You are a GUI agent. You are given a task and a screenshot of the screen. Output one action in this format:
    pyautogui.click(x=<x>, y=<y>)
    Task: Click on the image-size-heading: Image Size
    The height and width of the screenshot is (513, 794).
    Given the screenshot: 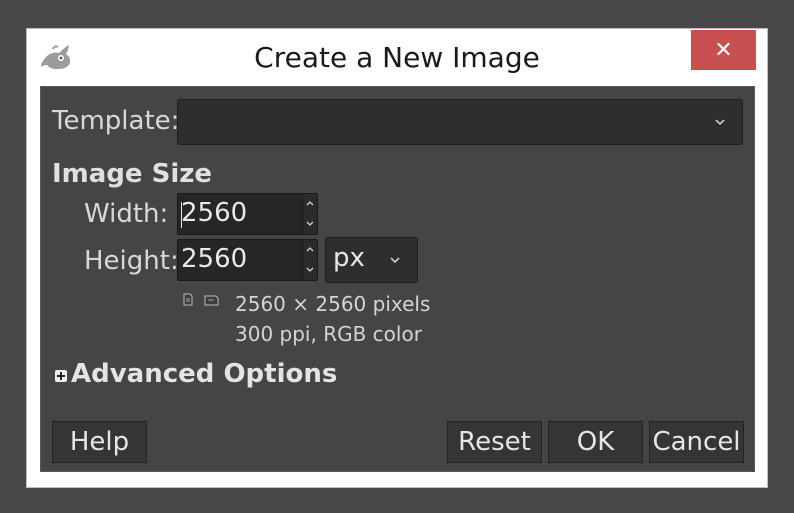 What is the action you would take?
    pyautogui.click(x=132, y=174)
    